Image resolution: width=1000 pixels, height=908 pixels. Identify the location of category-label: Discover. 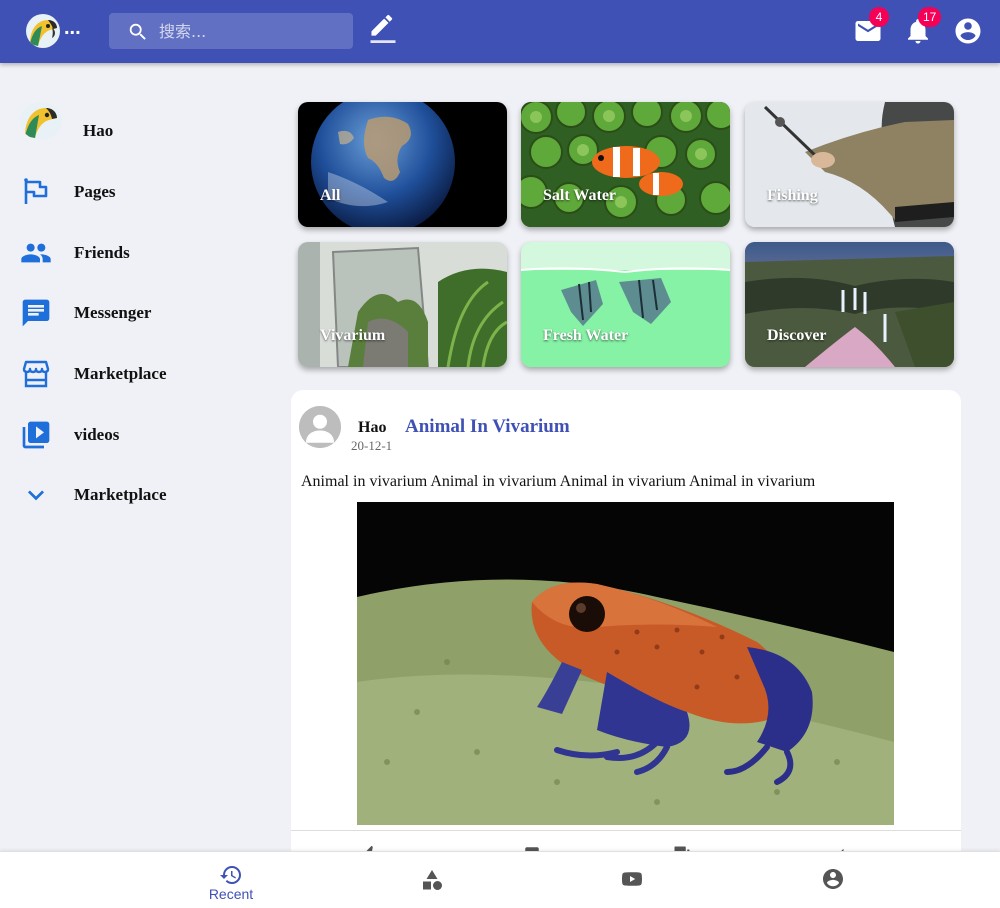
(797, 335).